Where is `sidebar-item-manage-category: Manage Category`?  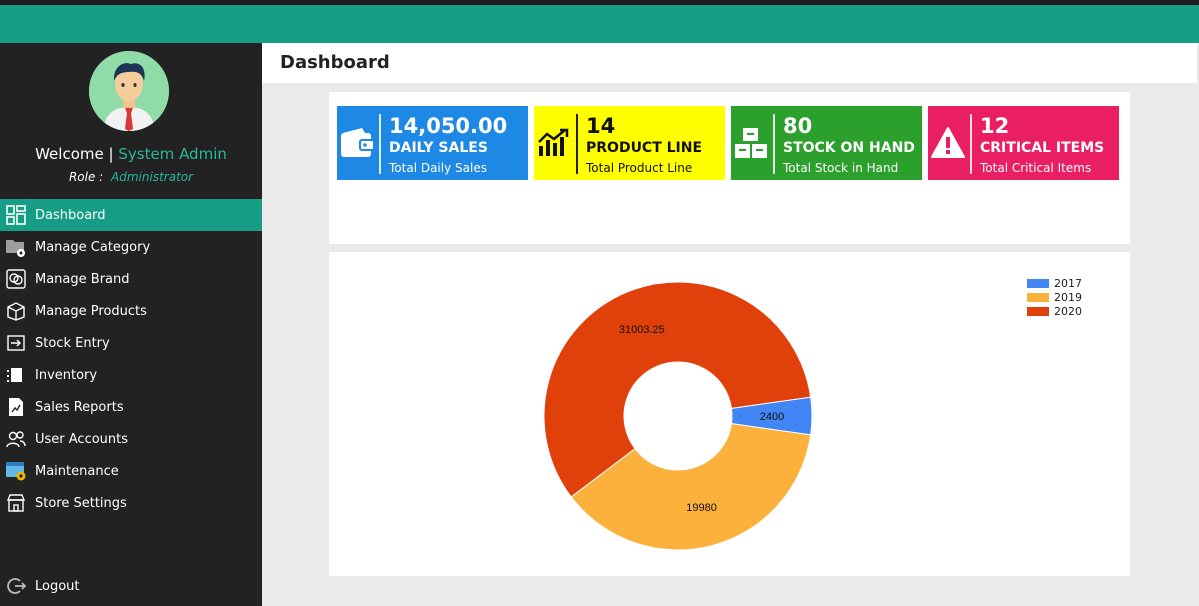 sidebar-item-manage-category: Manage Category is located at coordinates (131, 247).